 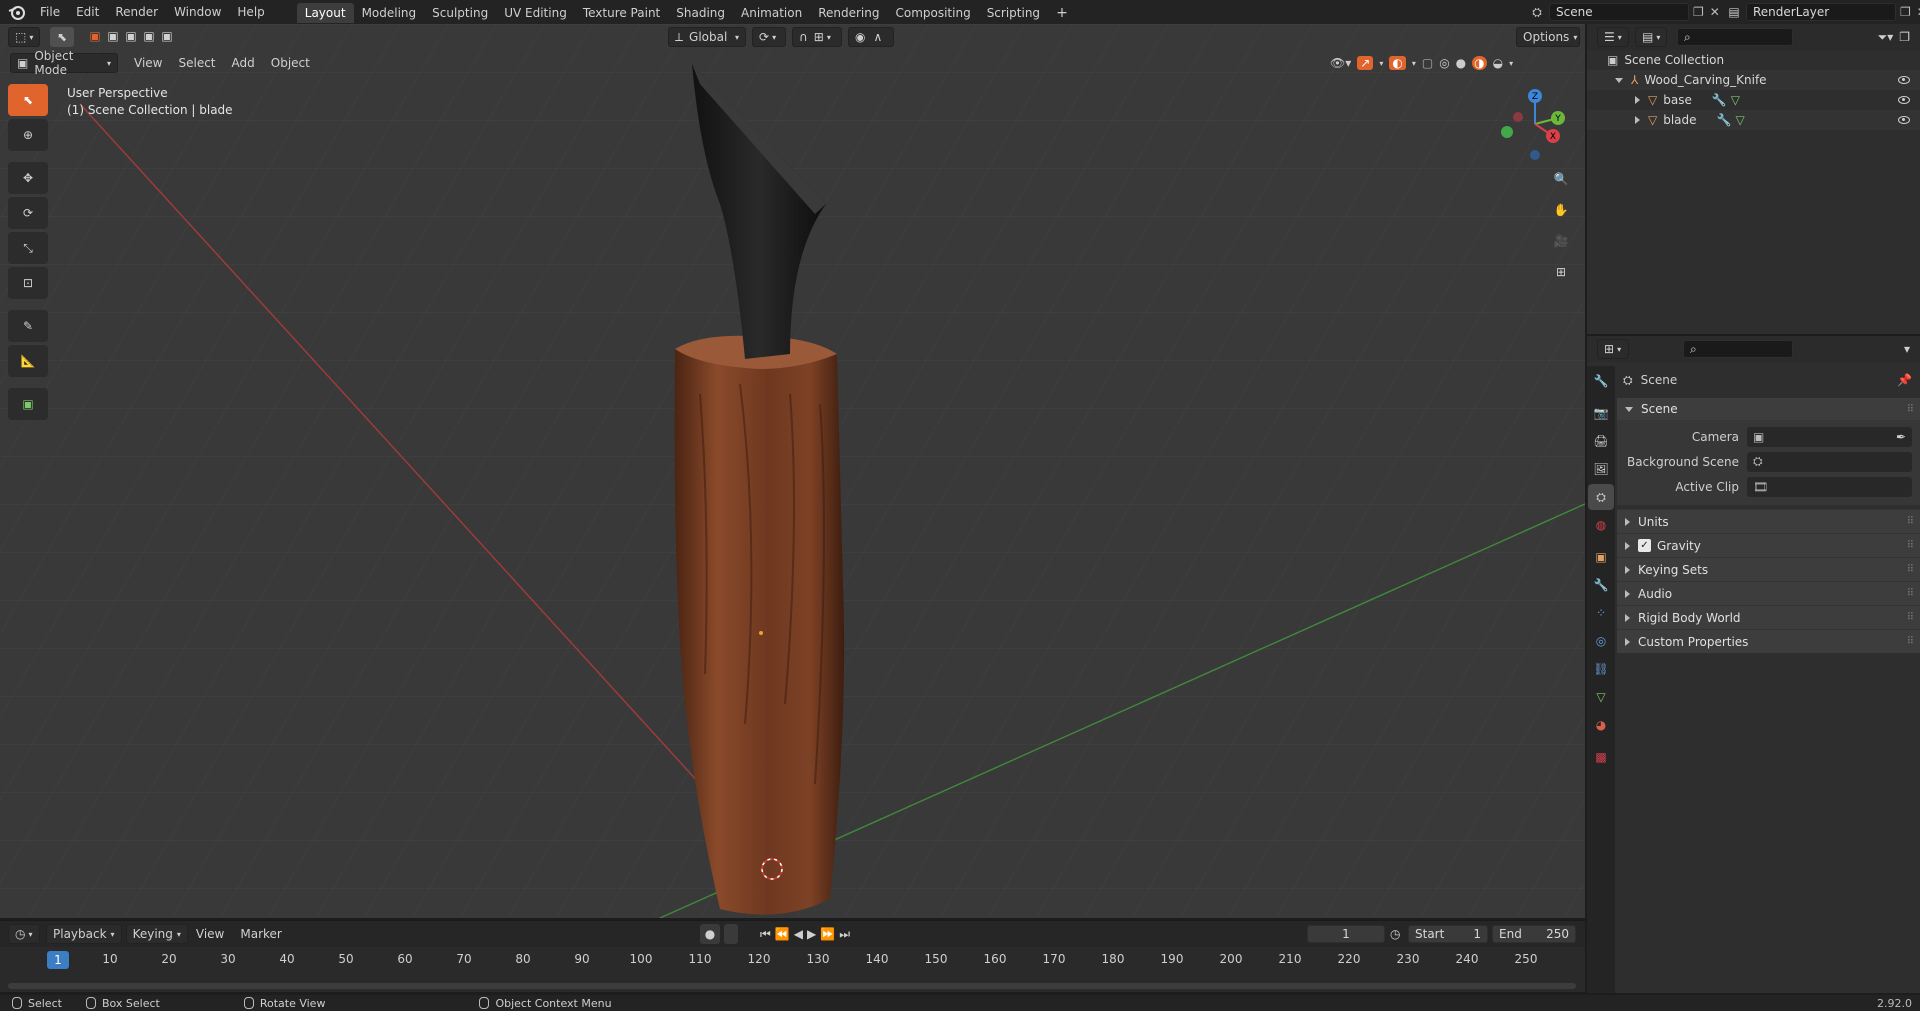 What do you see at coordinates (84, 934) in the screenshot?
I see `playback-dropdown: Playback ▾` at bounding box center [84, 934].